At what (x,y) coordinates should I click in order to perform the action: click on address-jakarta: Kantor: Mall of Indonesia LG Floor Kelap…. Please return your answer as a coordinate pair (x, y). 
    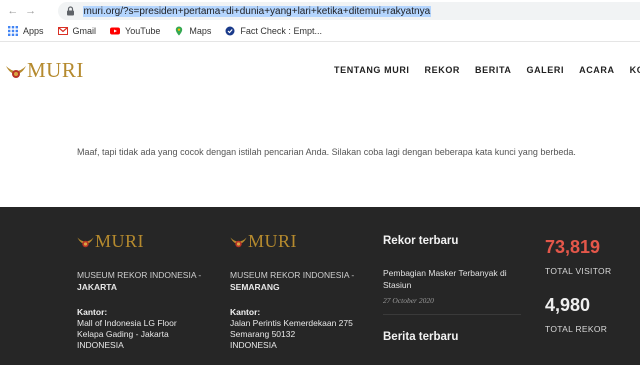
    Looking at the image, I should click on (147, 329).